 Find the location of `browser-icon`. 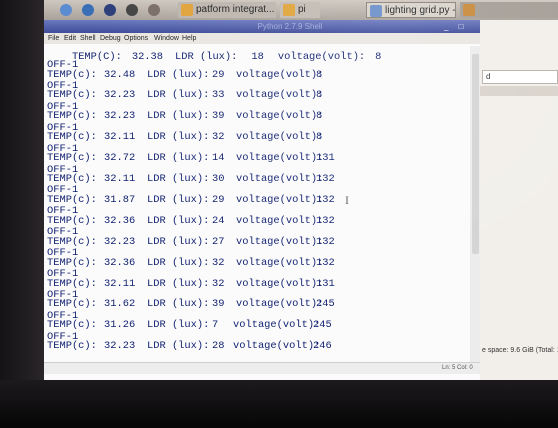

browser-icon is located at coordinates (88, 10).